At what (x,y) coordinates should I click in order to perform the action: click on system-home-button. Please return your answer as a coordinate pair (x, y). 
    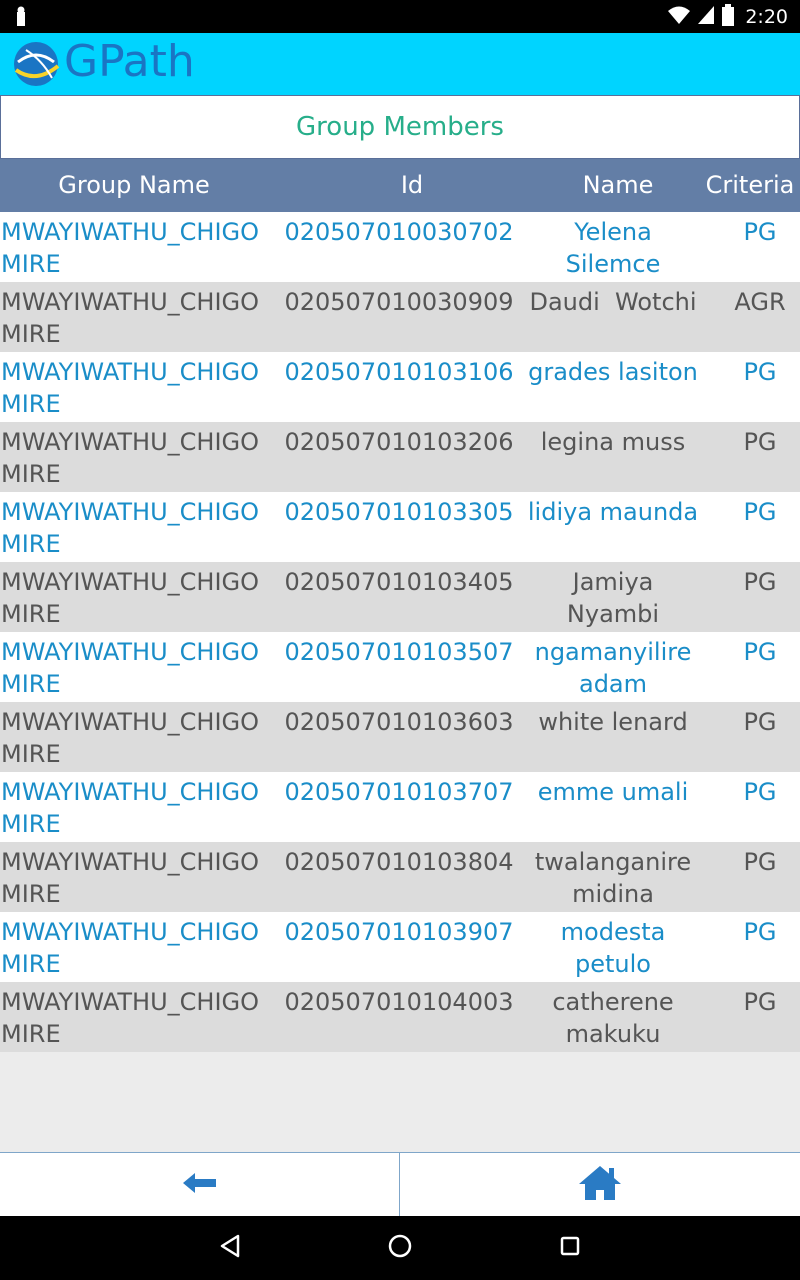
    Looking at the image, I should click on (400, 1248).